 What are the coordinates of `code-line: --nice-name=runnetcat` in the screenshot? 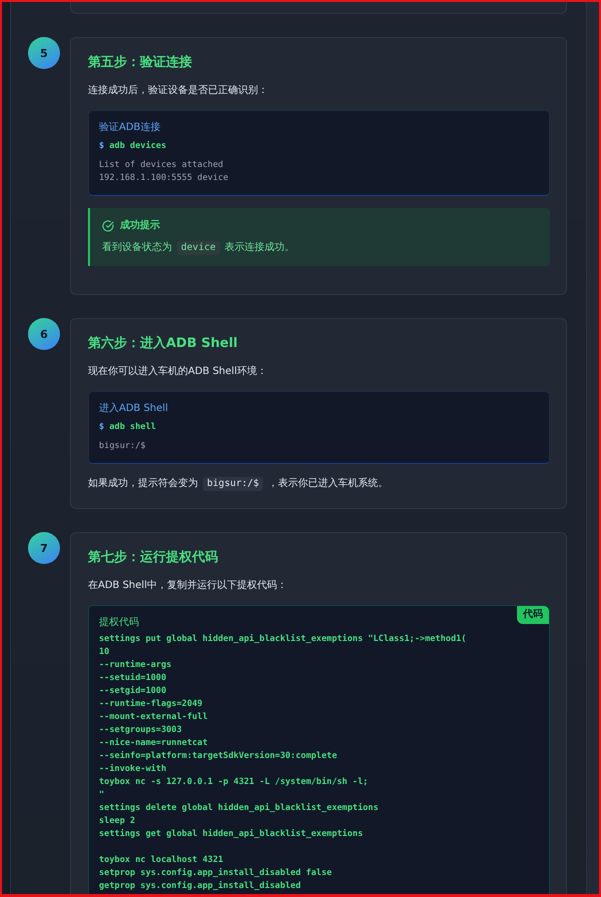 It's located at (154, 743).